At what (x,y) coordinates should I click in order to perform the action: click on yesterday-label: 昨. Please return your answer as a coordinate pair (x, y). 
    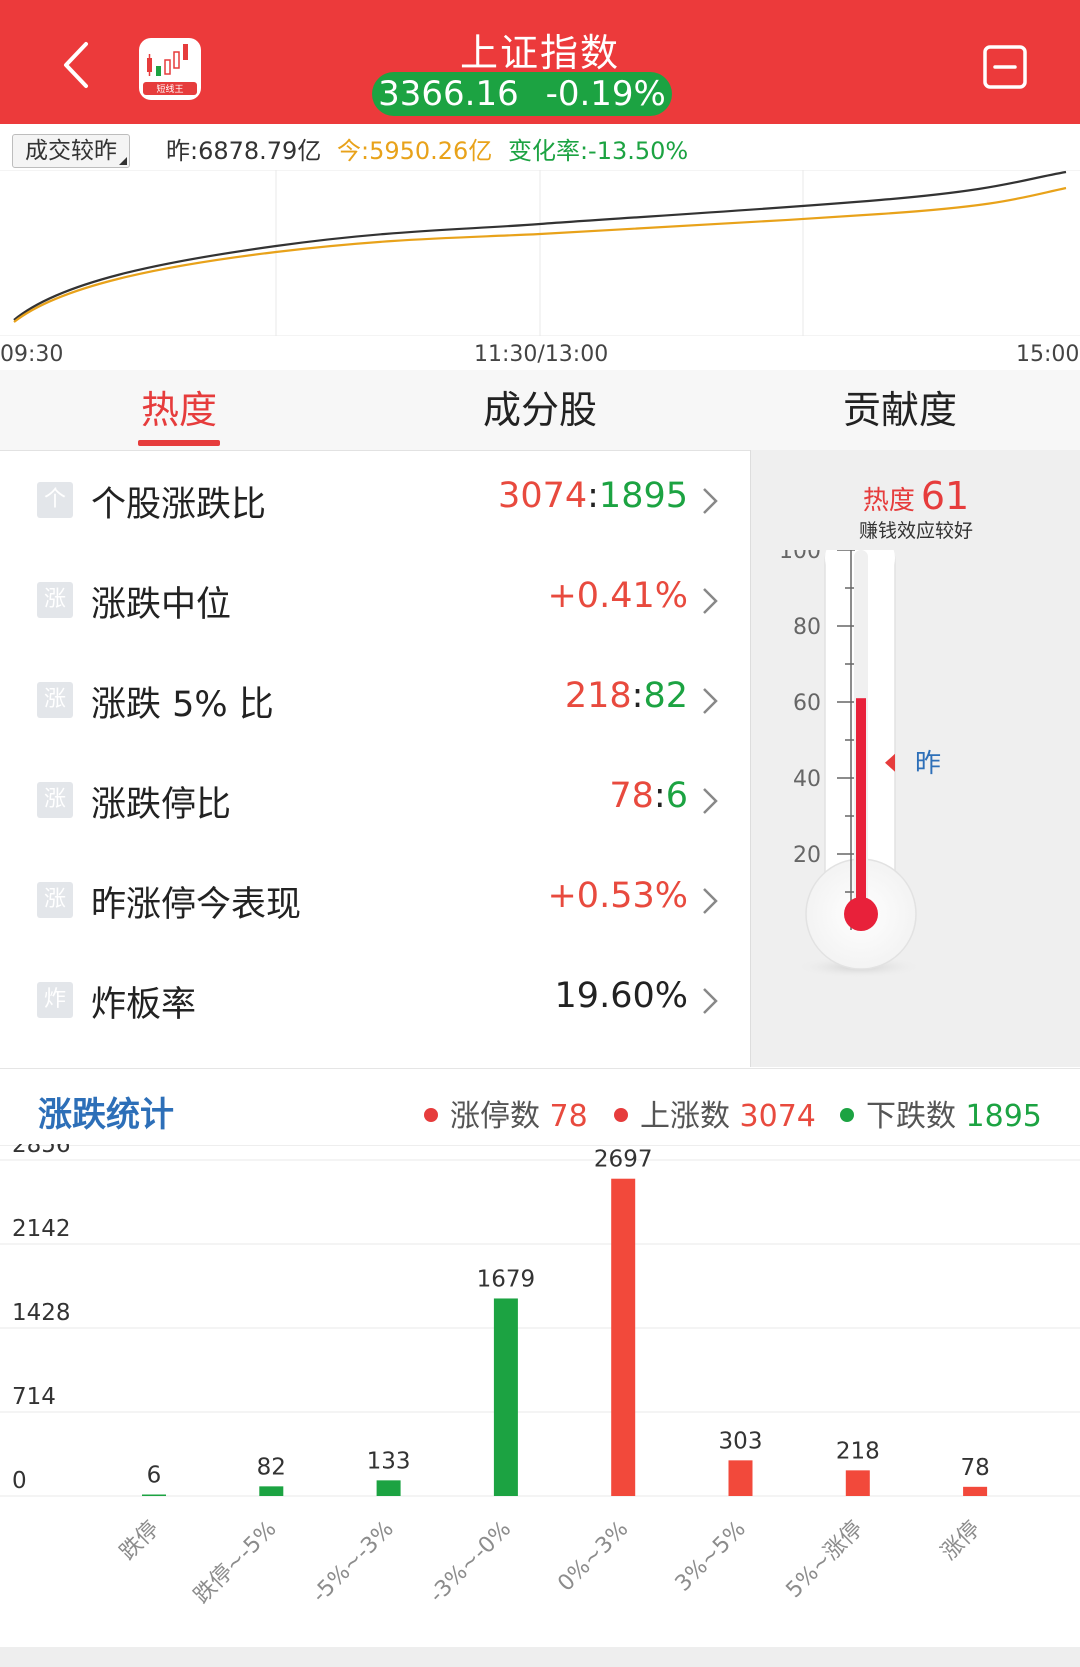
    Looking at the image, I should click on (928, 764).